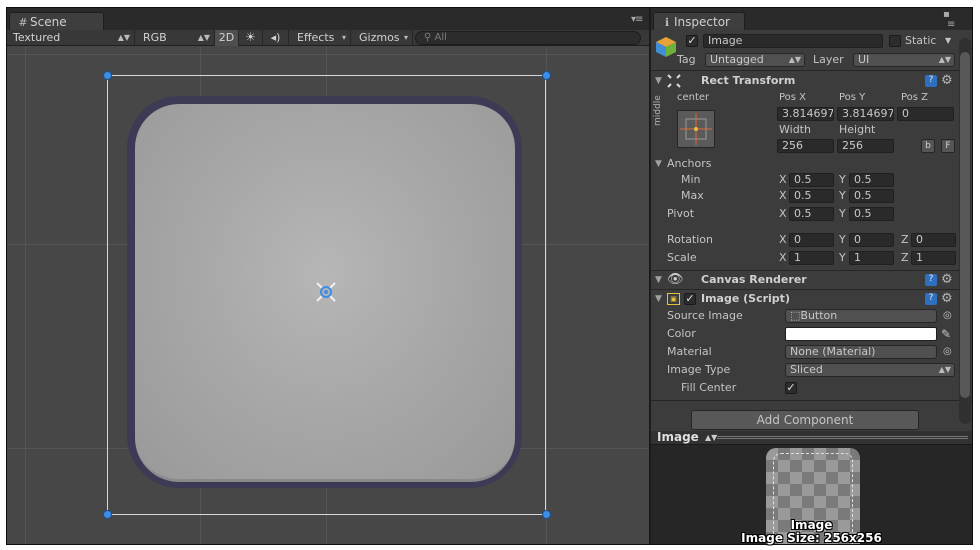  I want to click on rotation-x-field: 0, so click(811, 240).